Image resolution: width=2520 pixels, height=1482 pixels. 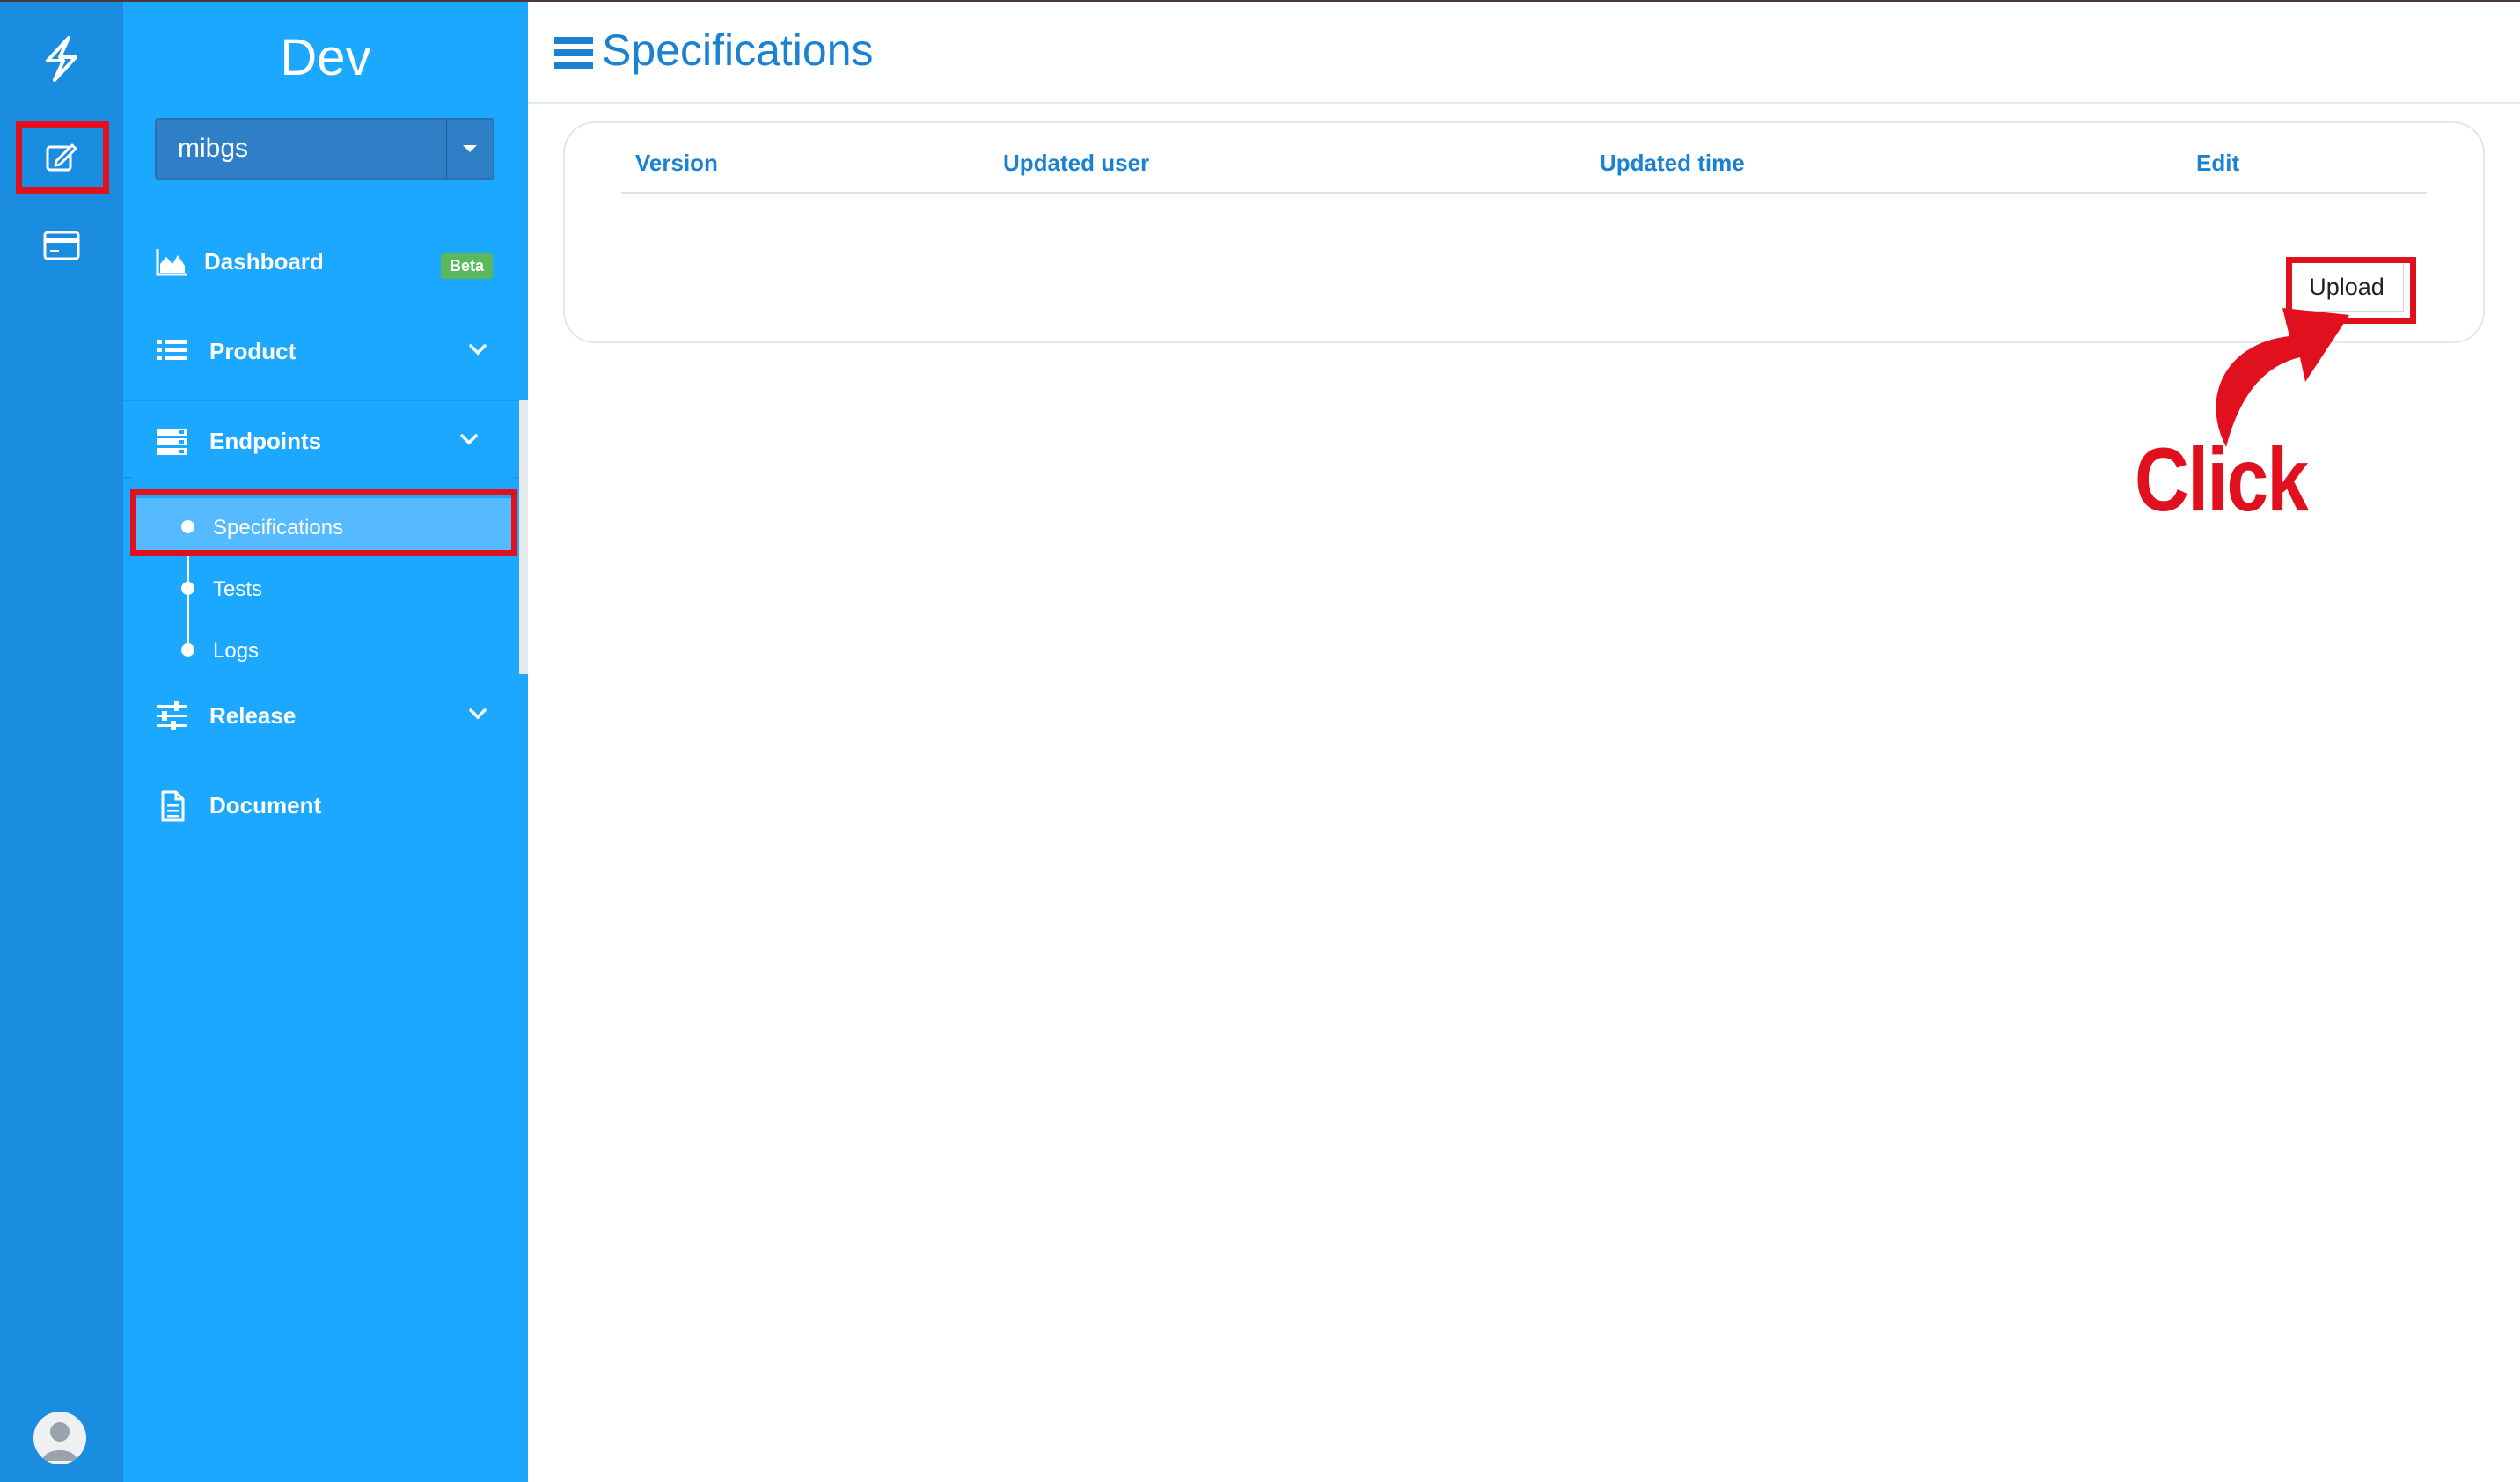 What do you see at coordinates (172, 716) in the screenshot?
I see `sliders-icon` at bounding box center [172, 716].